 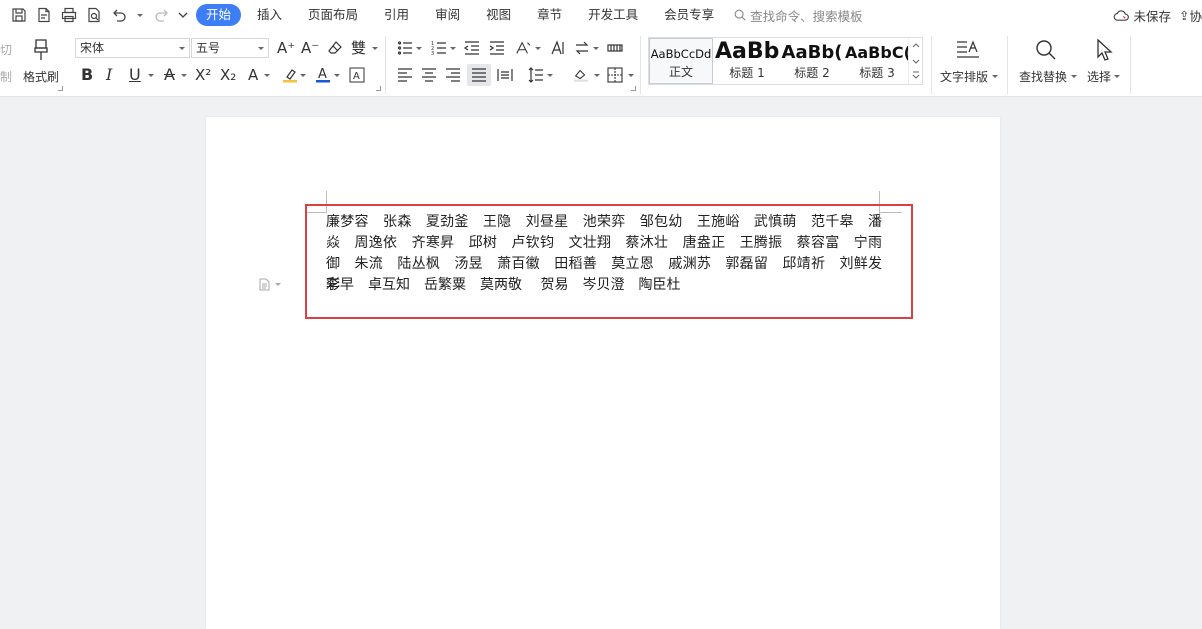 What do you see at coordinates (358, 48) in the screenshot?
I see `phonetic-guide-icon: 雙` at bounding box center [358, 48].